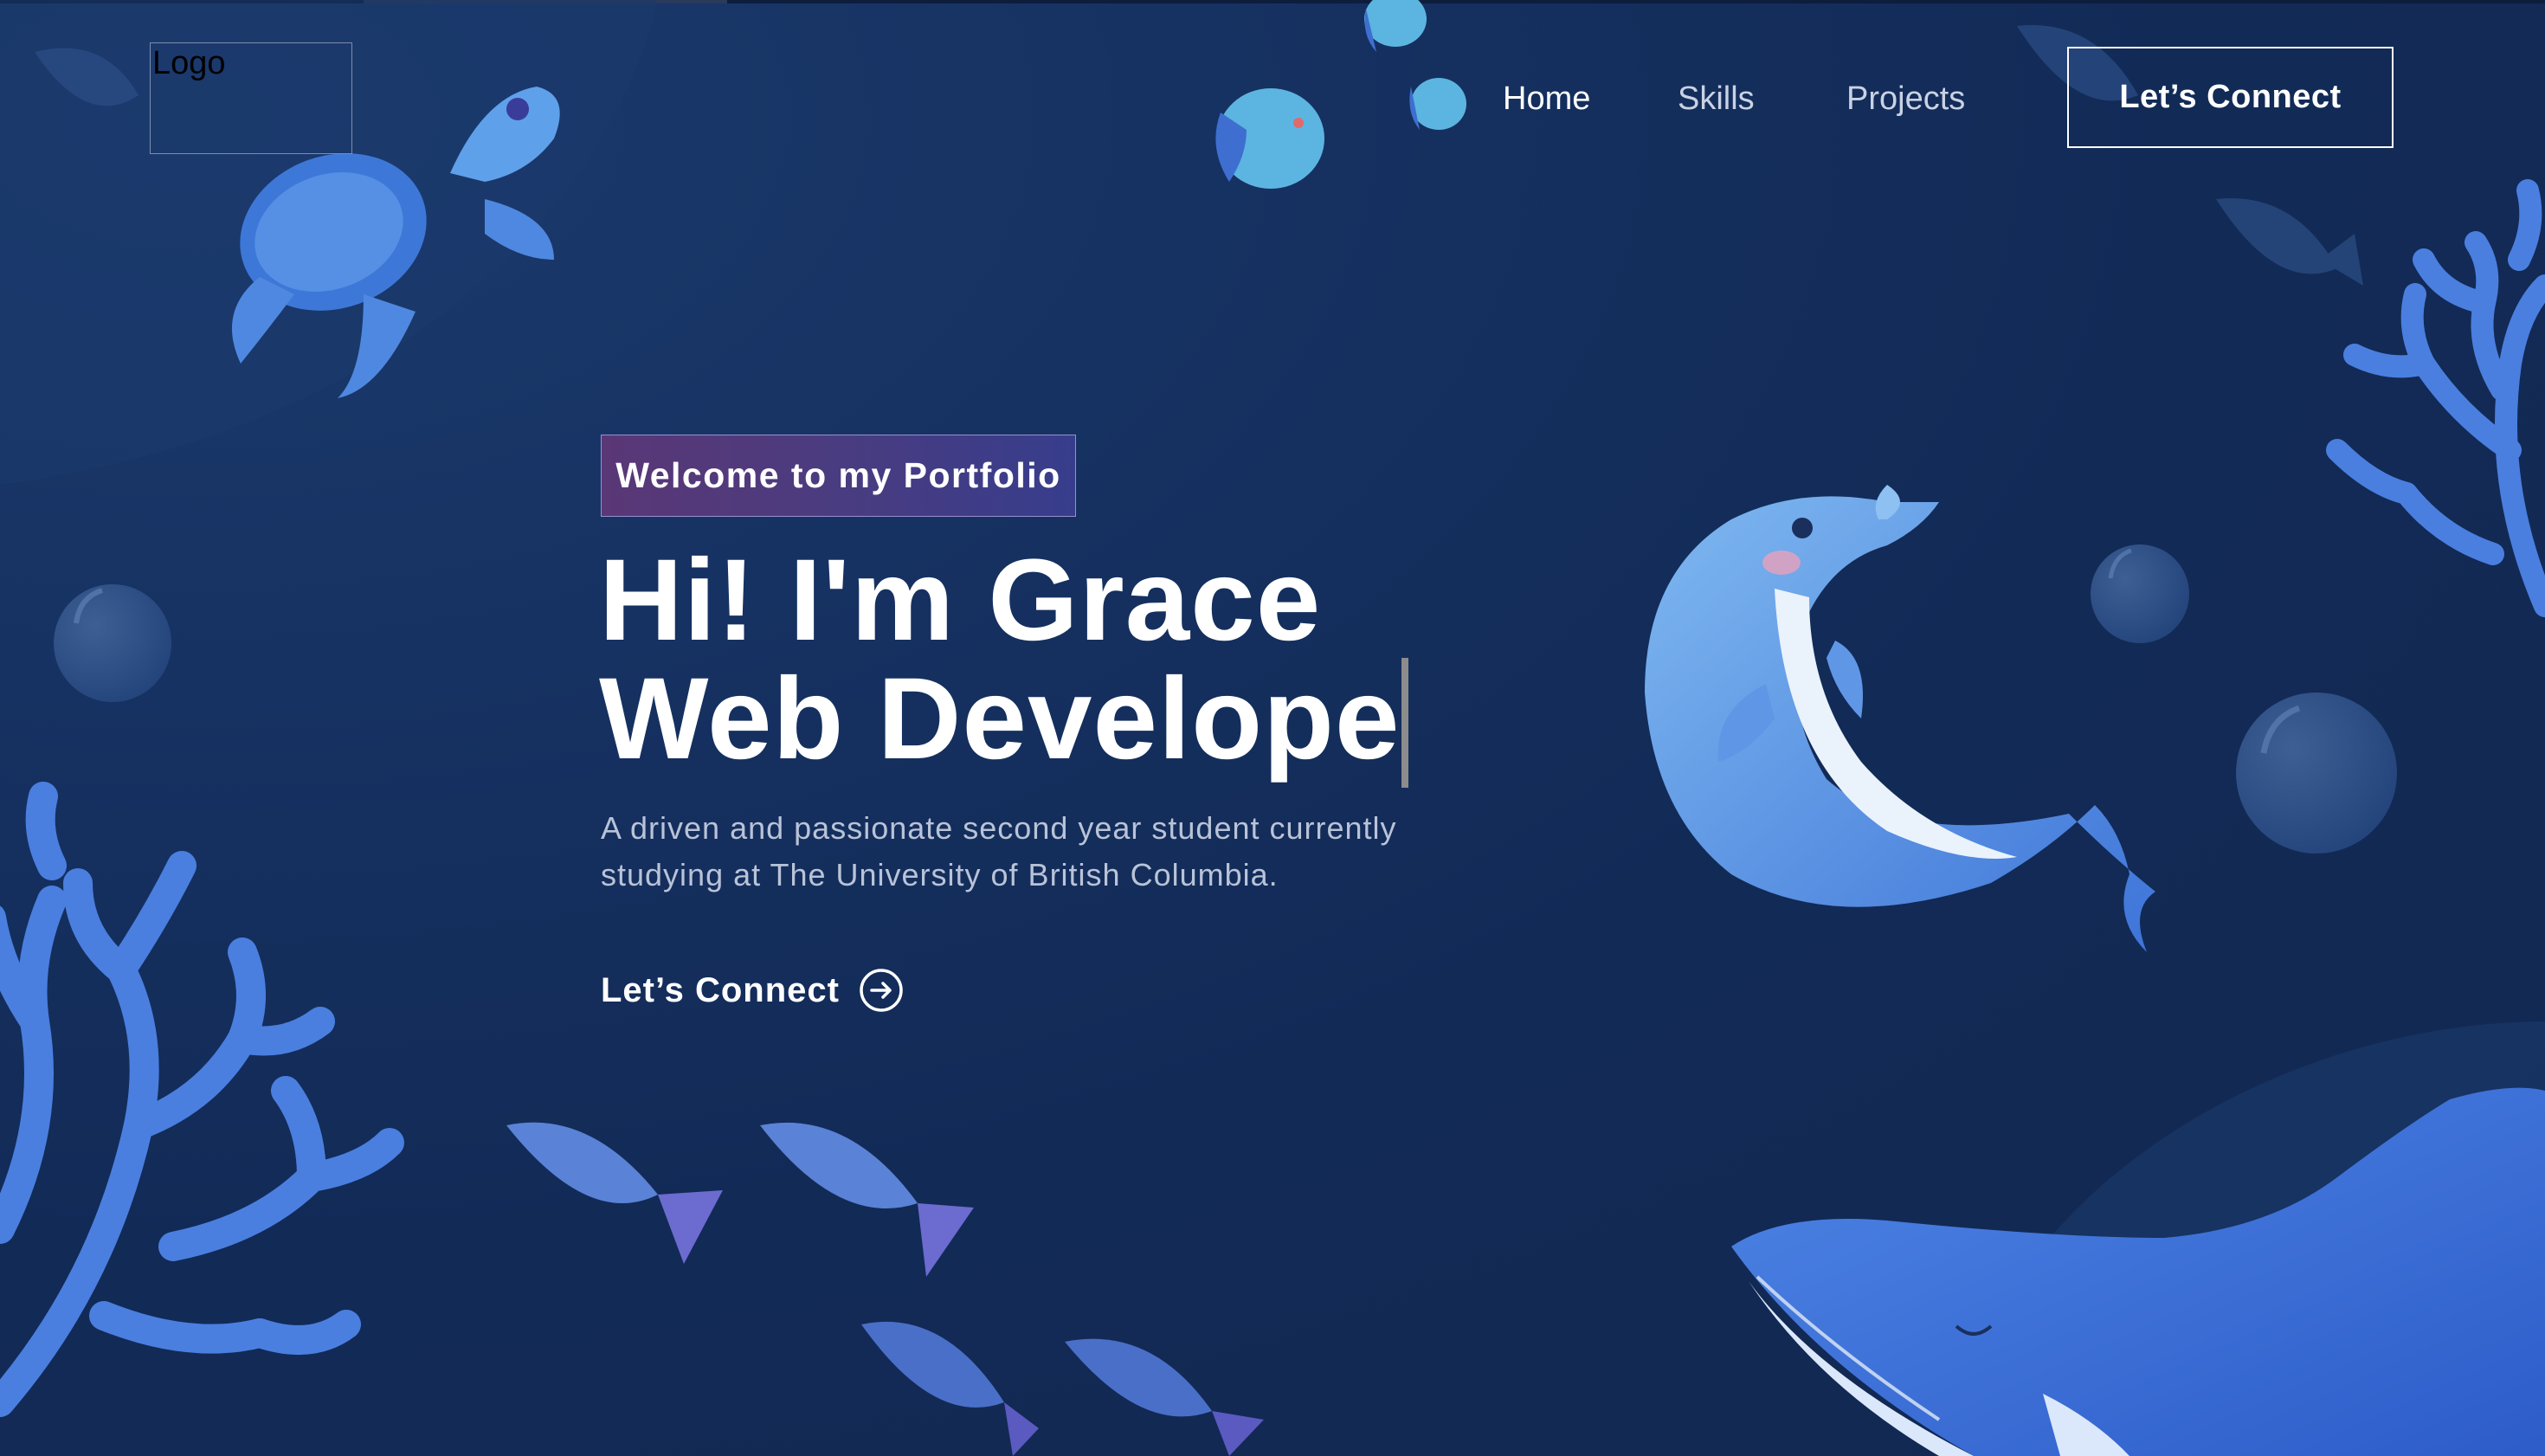  I want to click on nav-home-link: Home, so click(1547, 99).